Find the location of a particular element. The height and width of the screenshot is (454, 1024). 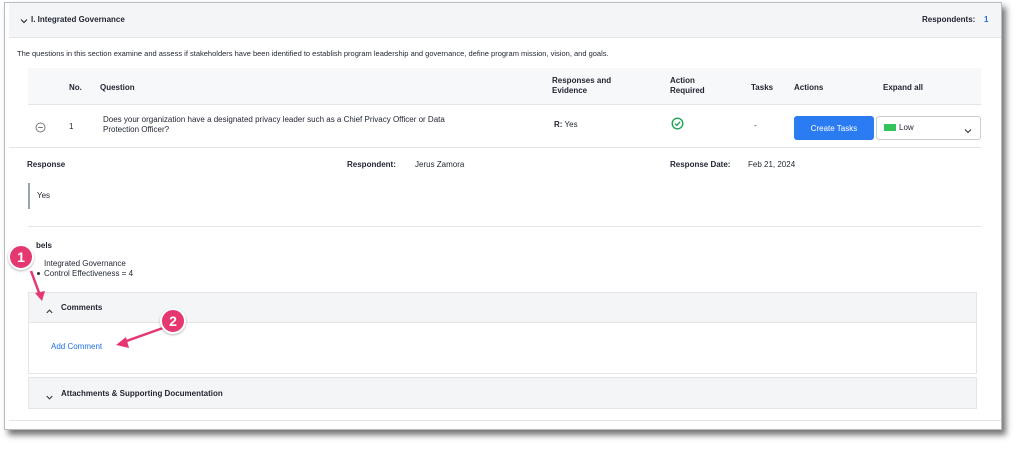

annotation-marker-2: 2 is located at coordinates (173, 321).